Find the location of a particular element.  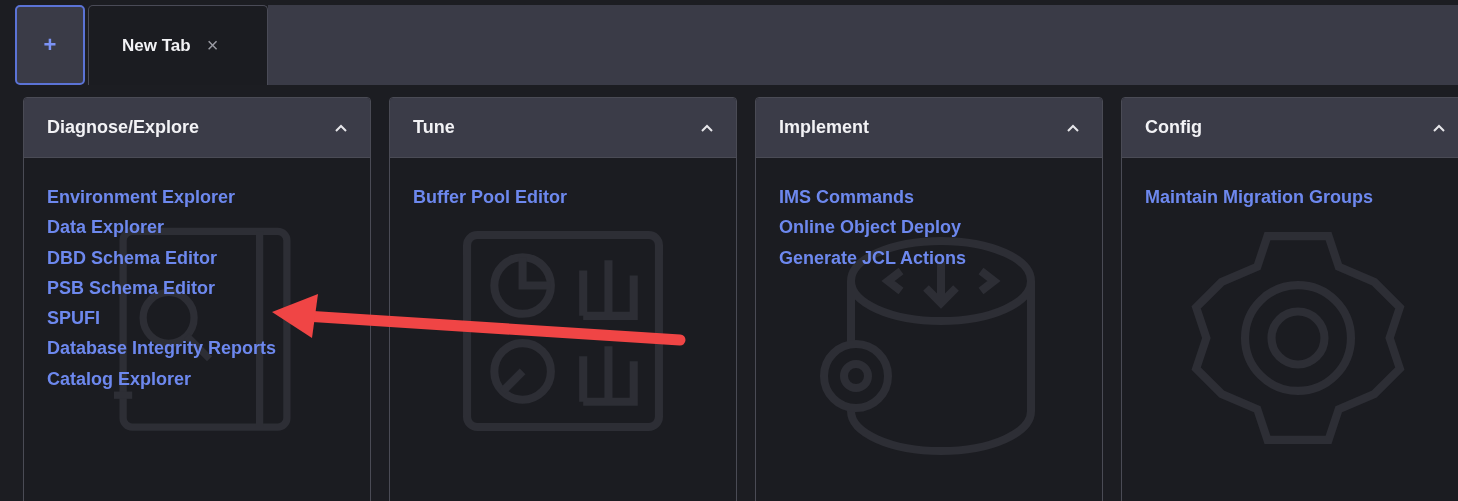

tool-link: Buffer Pool Editor is located at coordinates (490, 197).